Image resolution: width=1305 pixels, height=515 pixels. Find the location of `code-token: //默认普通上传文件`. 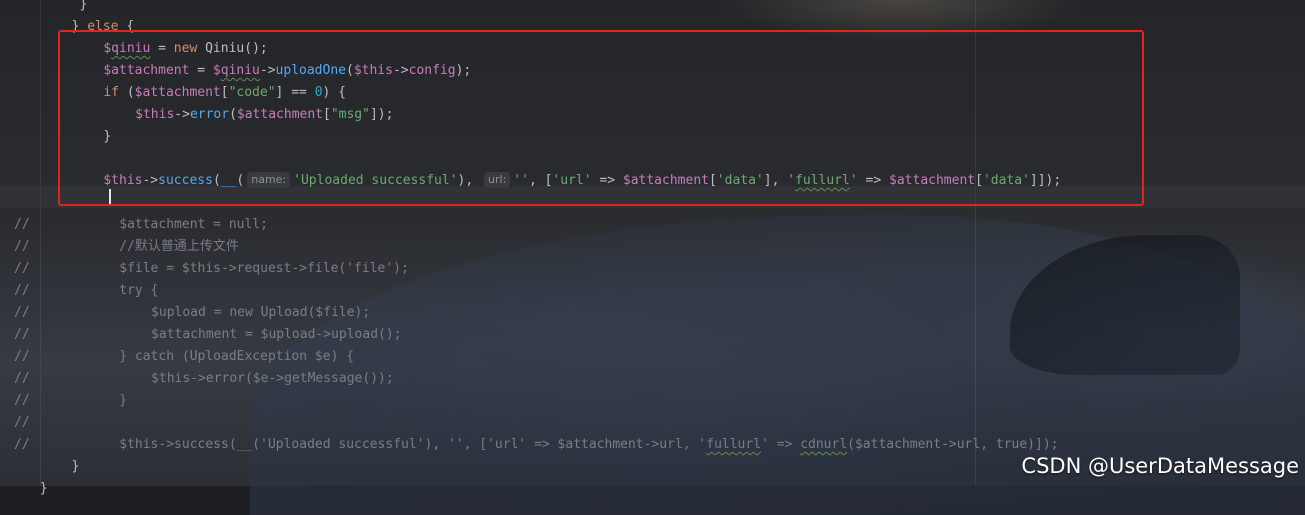

code-token: //默认普通上传文件 is located at coordinates (179, 246).